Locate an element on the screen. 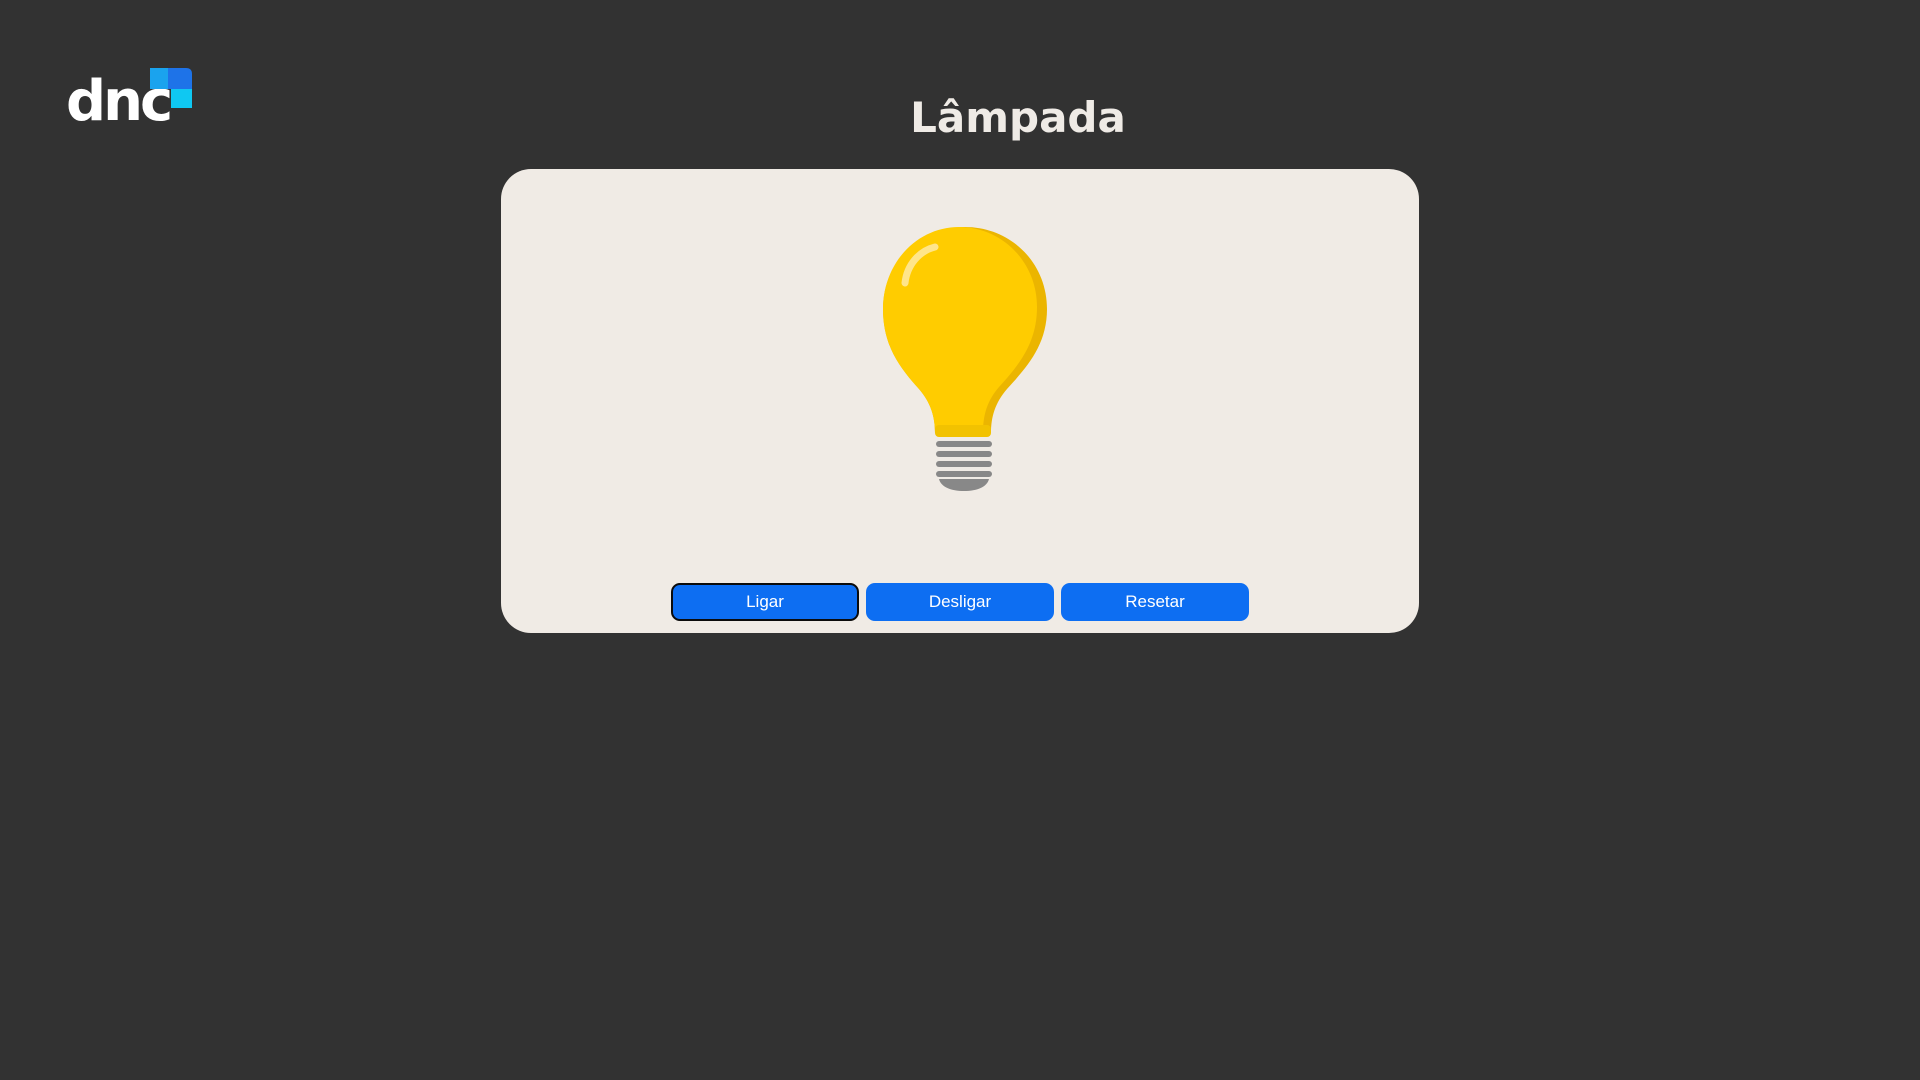 The image size is (1920, 1080). lamp-controls: Ligar Desligar Resetar is located at coordinates (960, 602).